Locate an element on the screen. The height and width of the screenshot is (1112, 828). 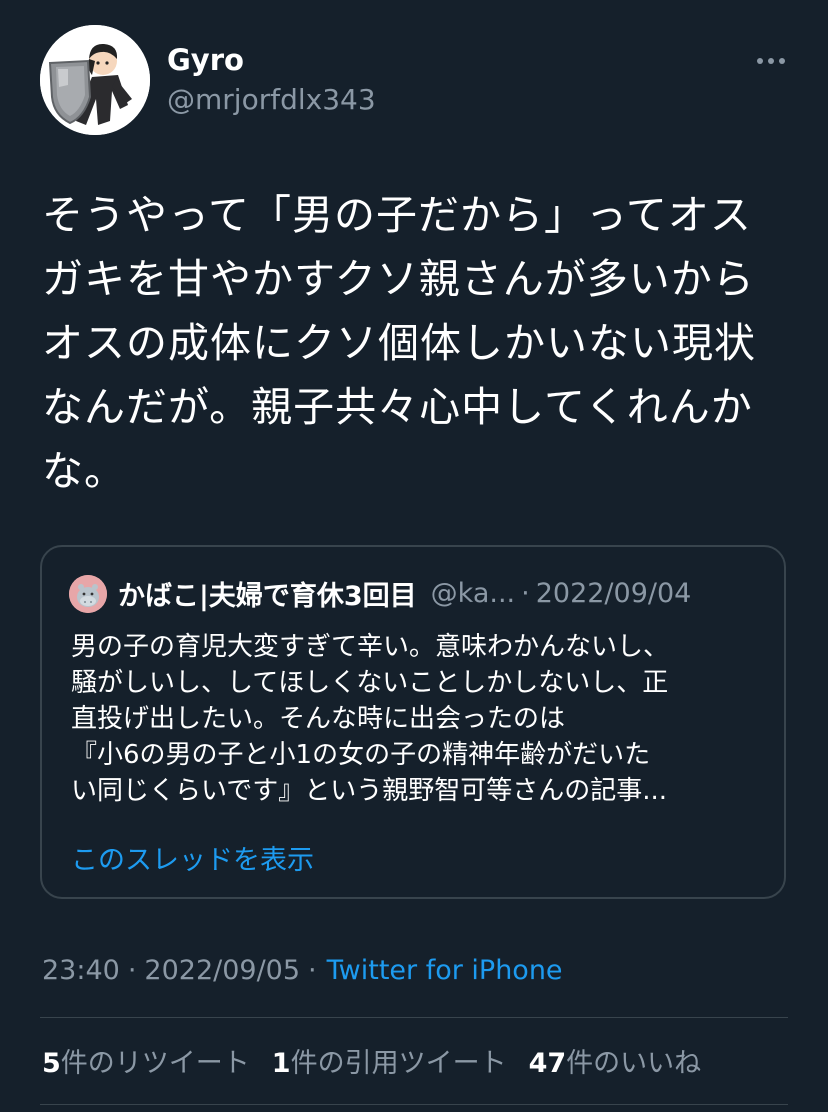
like-label: 件のいいね is located at coordinates (634, 1063).